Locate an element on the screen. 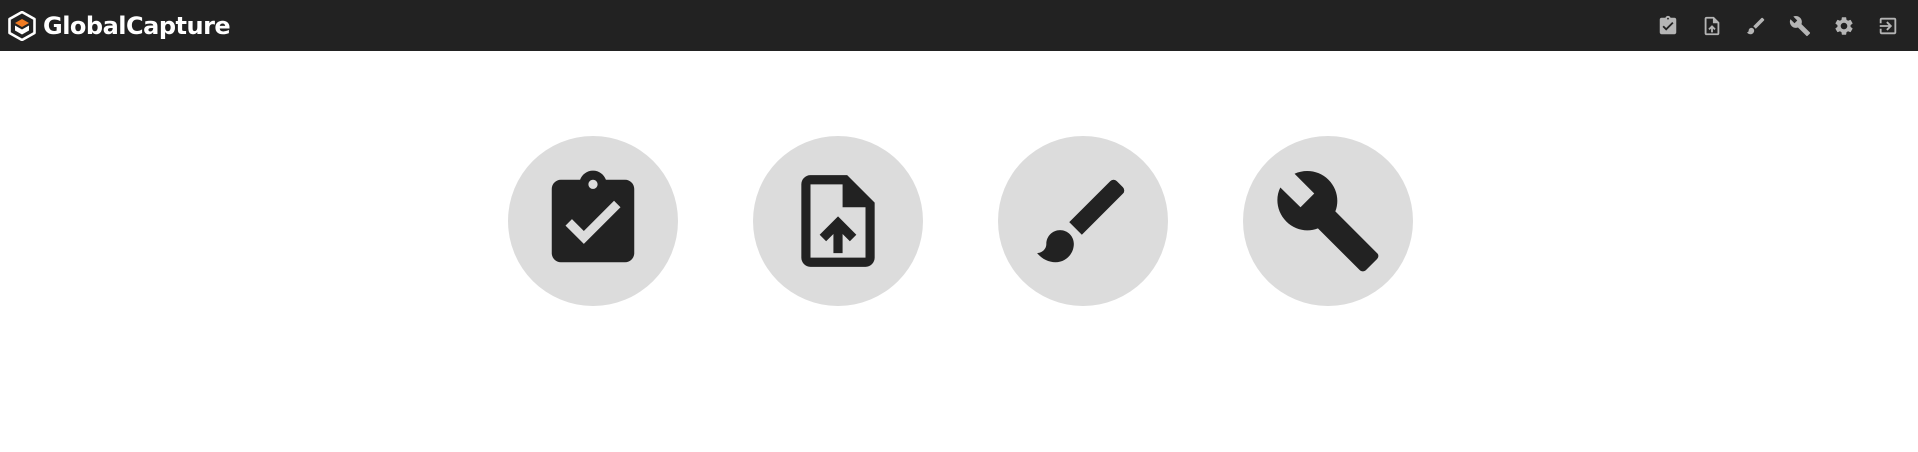 The height and width of the screenshot is (452, 1918). tile-capture is located at coordinates (593, 221).